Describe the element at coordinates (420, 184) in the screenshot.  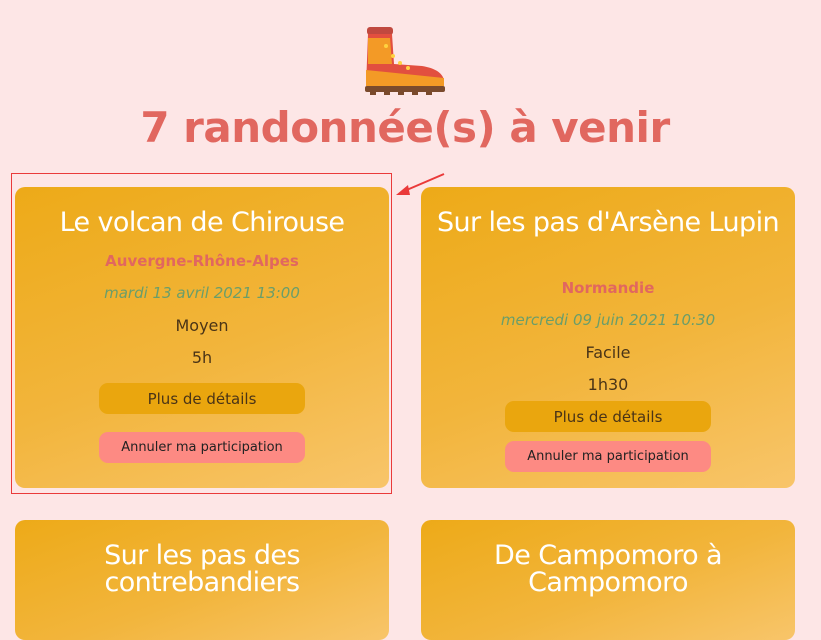
I see `arrow-icon` at that location.